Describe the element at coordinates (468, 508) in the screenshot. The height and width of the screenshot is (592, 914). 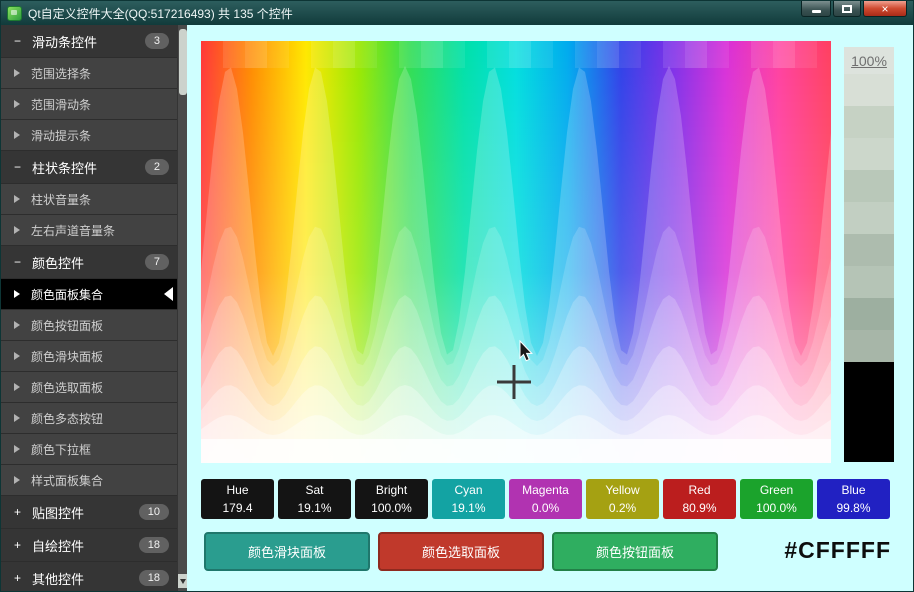
I see `value-number: 19.1%` at that location.